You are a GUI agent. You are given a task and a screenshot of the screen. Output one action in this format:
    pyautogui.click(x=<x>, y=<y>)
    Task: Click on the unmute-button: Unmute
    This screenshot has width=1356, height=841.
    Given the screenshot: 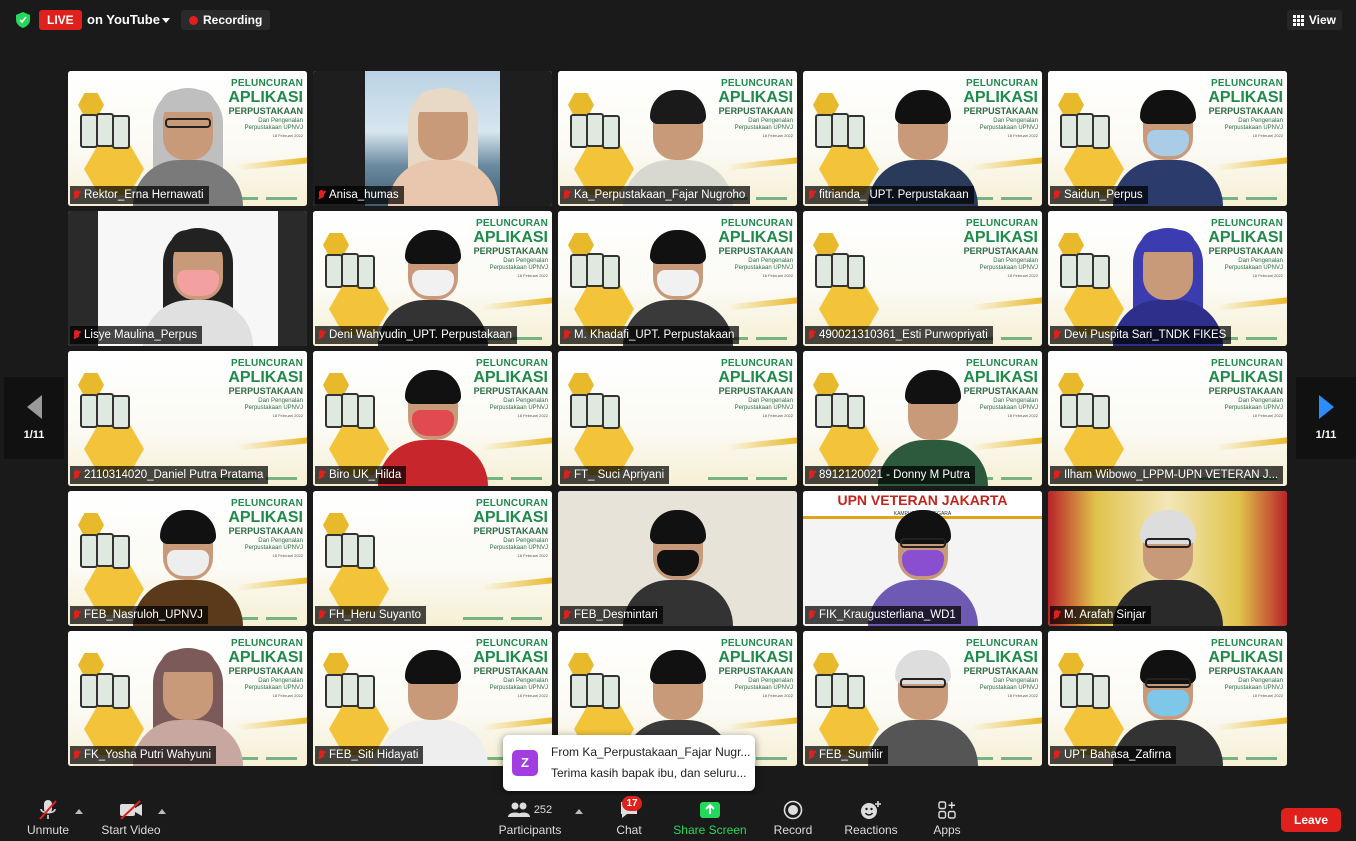 What is the action you would take?
    pyautogui.click(x=48, y=818)
    